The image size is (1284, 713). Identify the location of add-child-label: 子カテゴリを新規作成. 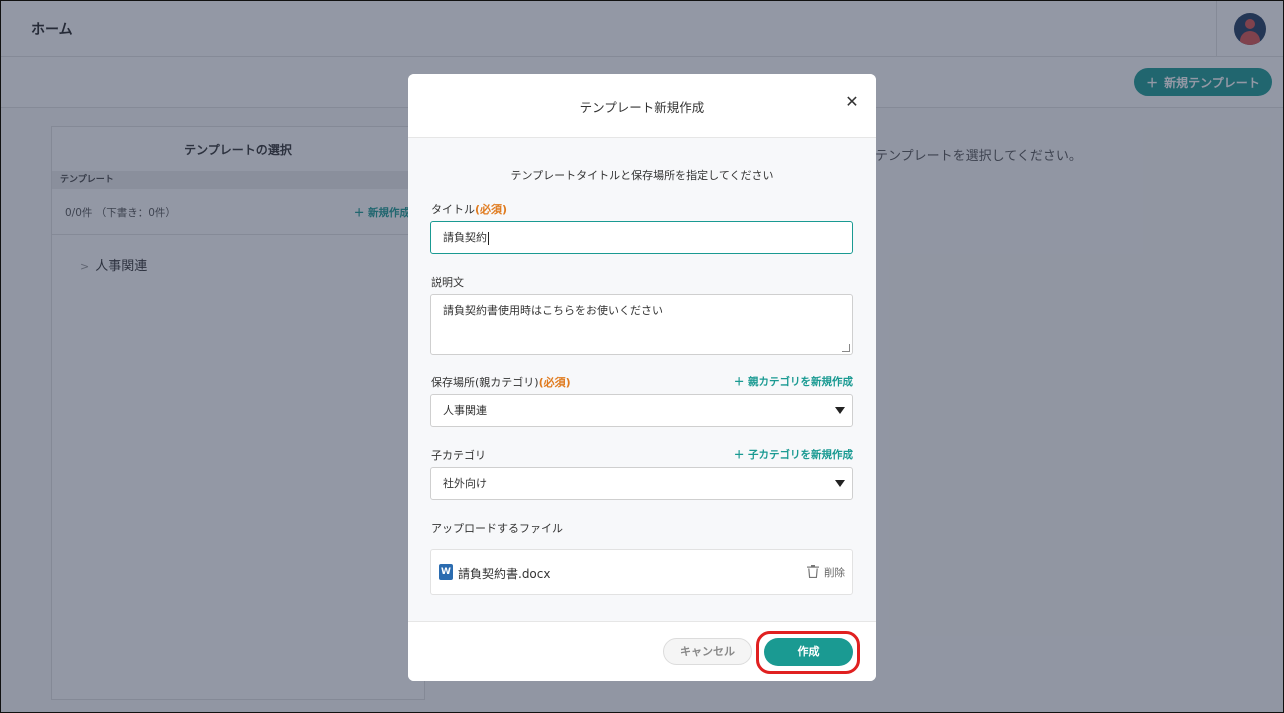
(800, 455).